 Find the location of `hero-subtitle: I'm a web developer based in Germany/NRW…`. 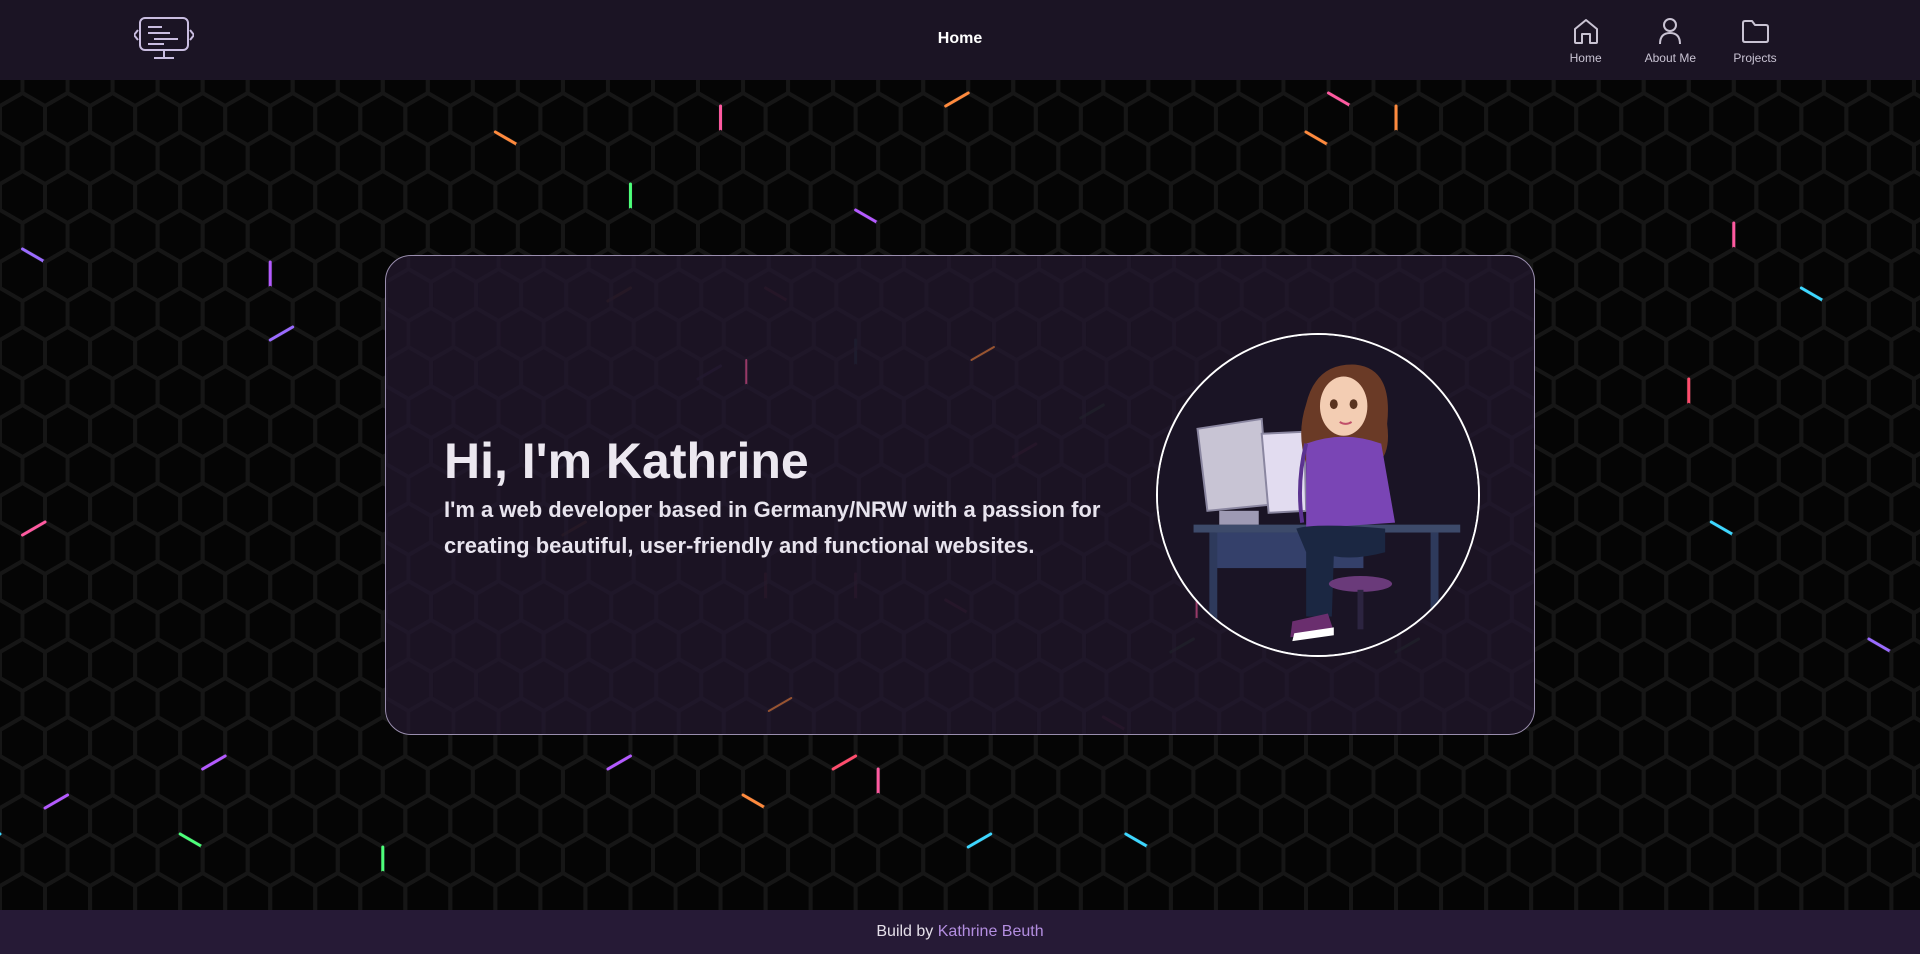

hero-subtitle: I'm a web developer based in Germany/NRW… is located at coordinates (772, 527).